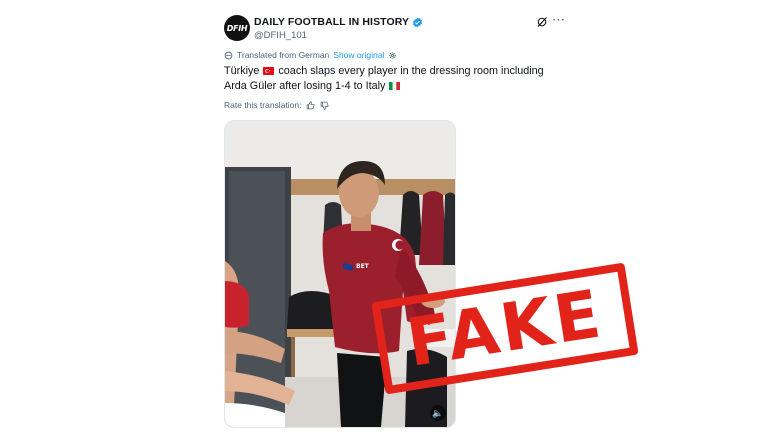  Describe the element at coordinates (363, 266) in the screenshot. I see `jersey-sponsor-text: BET` at that location.